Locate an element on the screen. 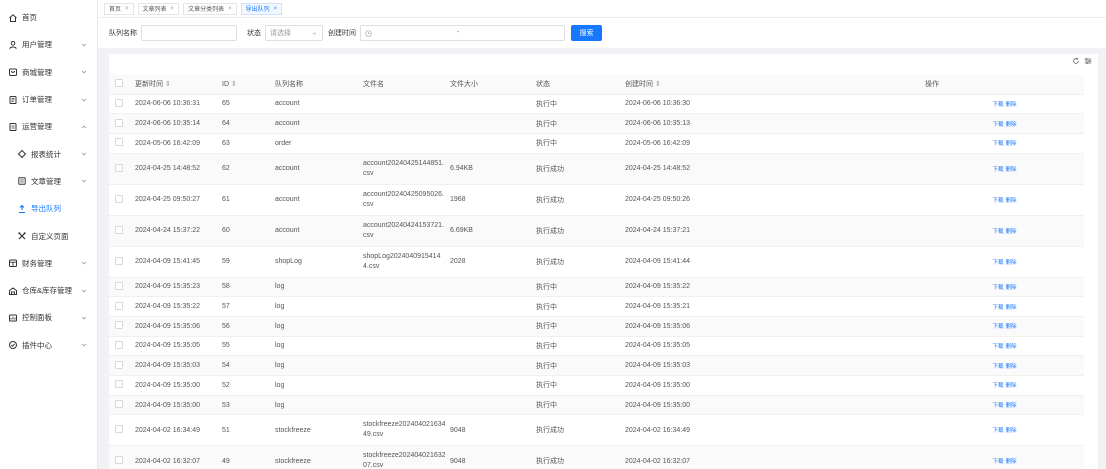  sidebar-item-operation: 运营管理 is located at coordinates (48, 126).